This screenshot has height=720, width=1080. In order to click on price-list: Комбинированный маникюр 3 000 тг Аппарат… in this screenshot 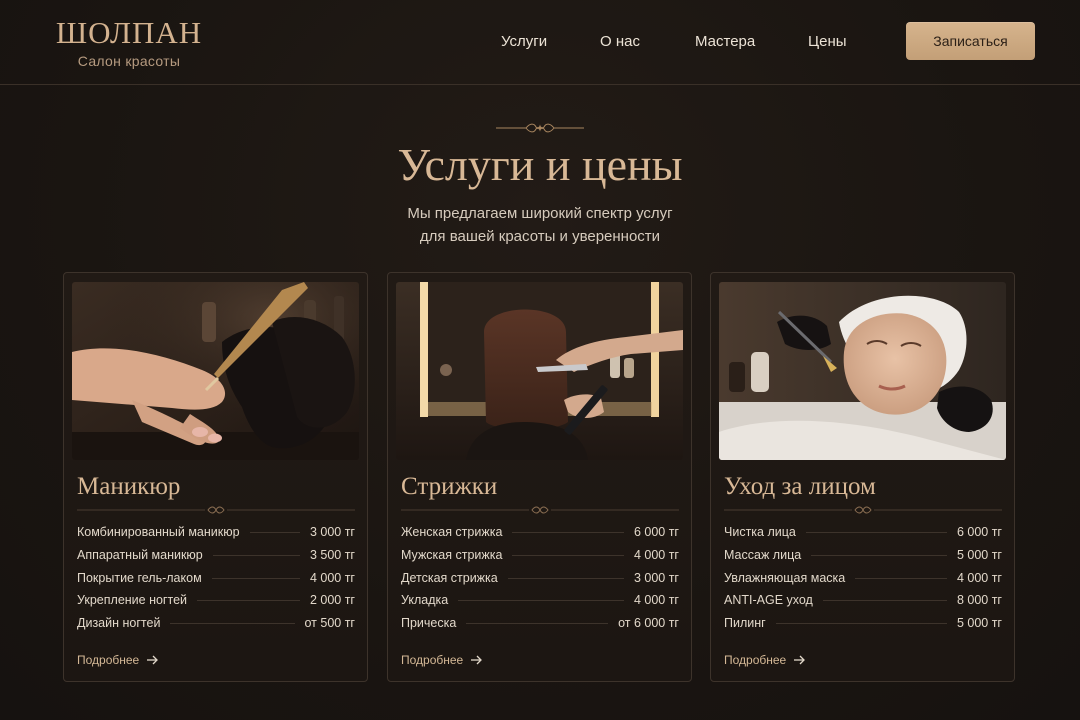, I will do `click(216, 582)`.